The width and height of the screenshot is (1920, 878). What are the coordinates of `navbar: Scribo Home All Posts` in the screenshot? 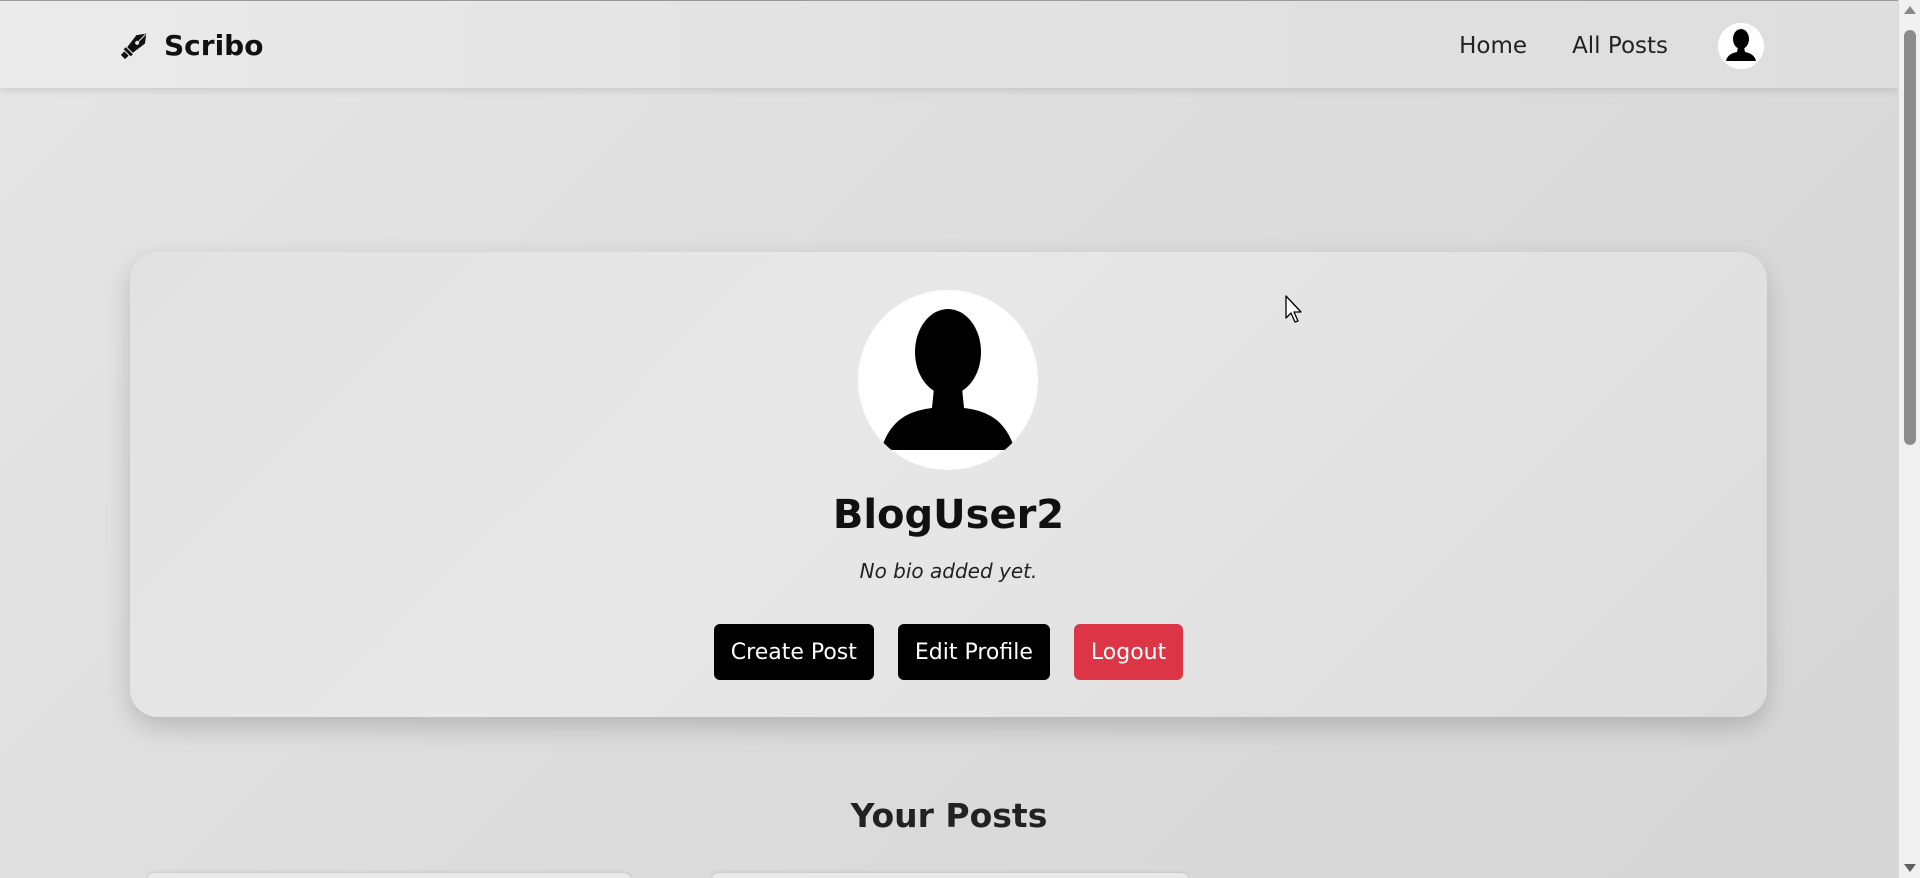 It's located at (949, 44).